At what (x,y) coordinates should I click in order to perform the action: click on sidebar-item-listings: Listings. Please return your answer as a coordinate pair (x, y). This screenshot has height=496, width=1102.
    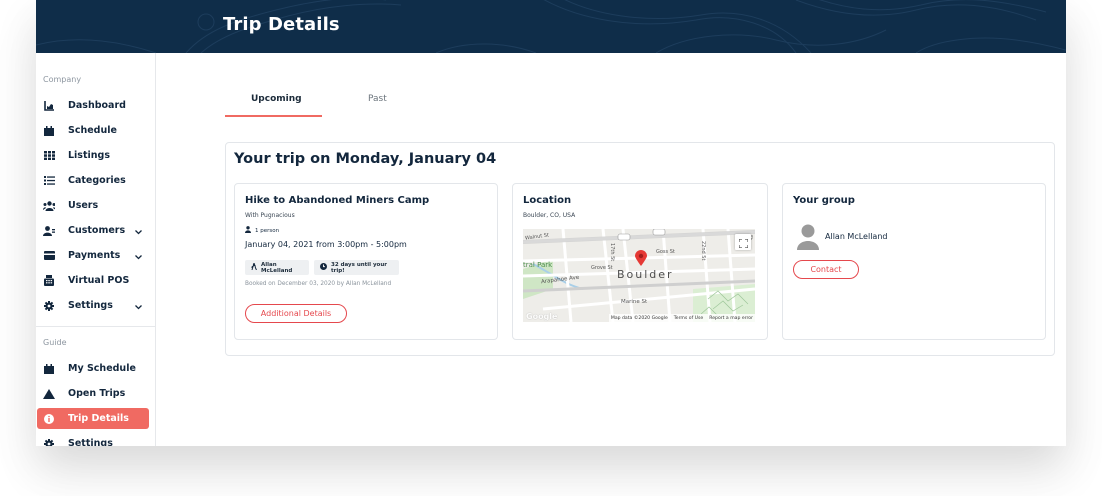
    Looking at the image, I should click on (93, 155).